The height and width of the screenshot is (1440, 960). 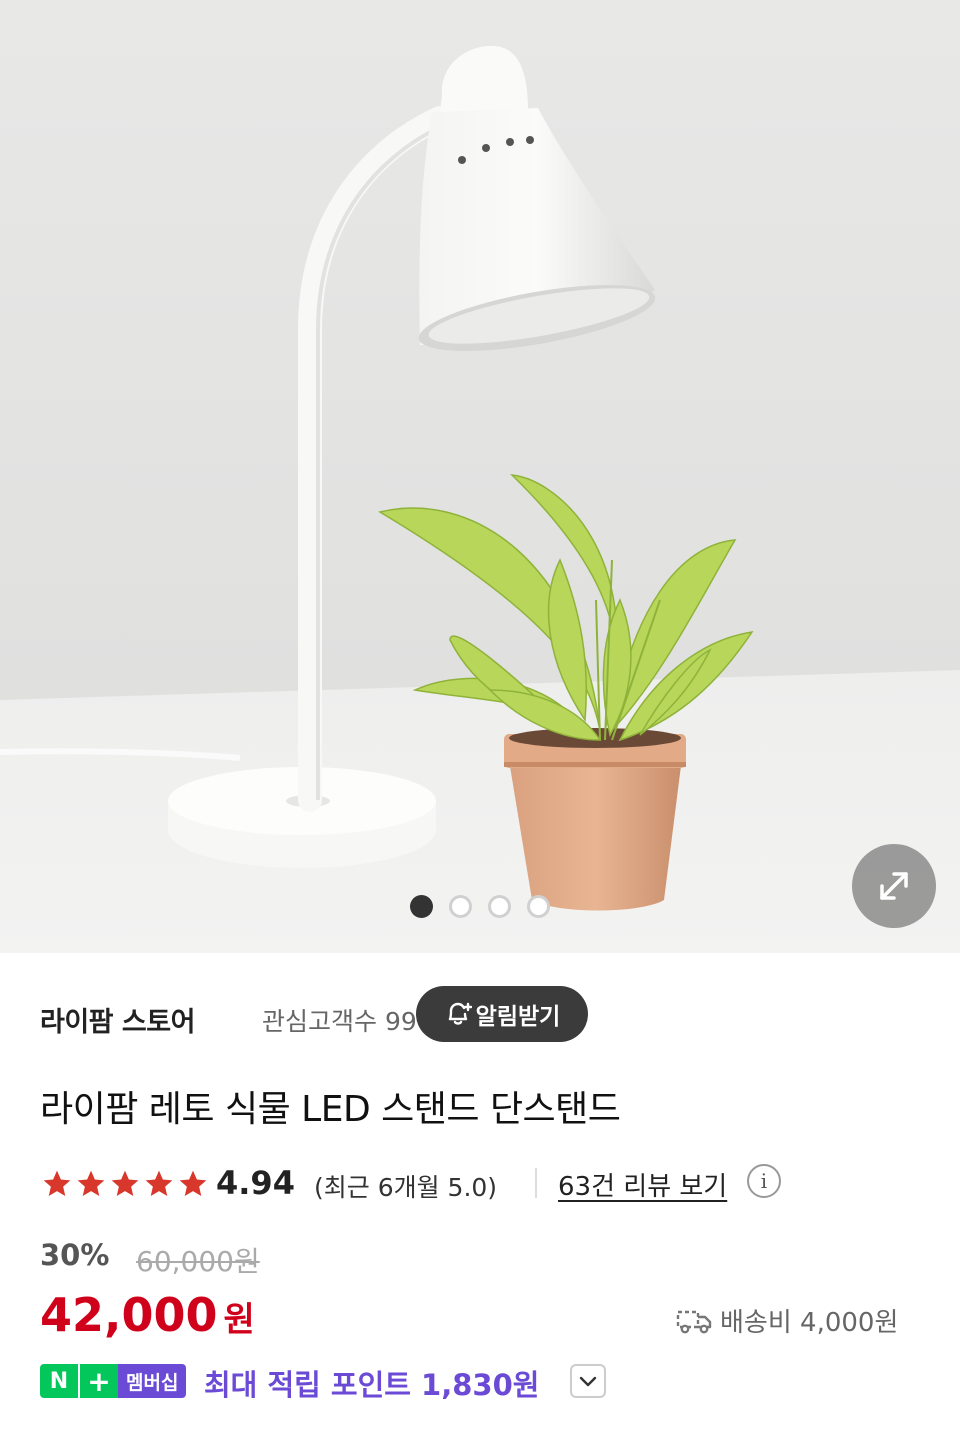 I want to click on points-expand-button, so click(x=588, y=1381).